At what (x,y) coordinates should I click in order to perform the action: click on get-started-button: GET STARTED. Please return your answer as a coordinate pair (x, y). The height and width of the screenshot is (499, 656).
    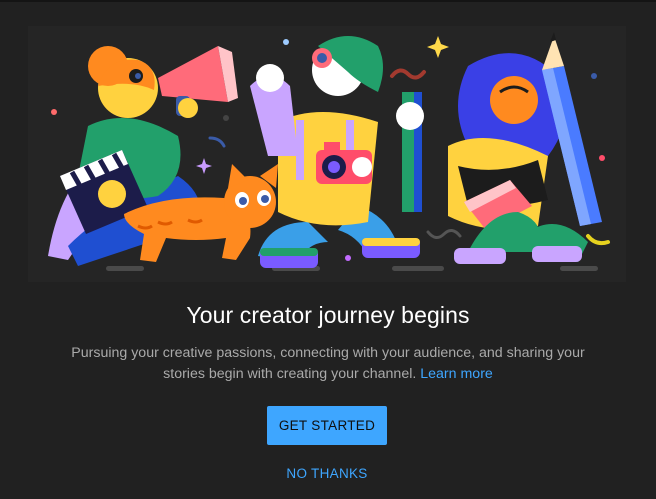
    Looking at the image, I should click on (327, 425).